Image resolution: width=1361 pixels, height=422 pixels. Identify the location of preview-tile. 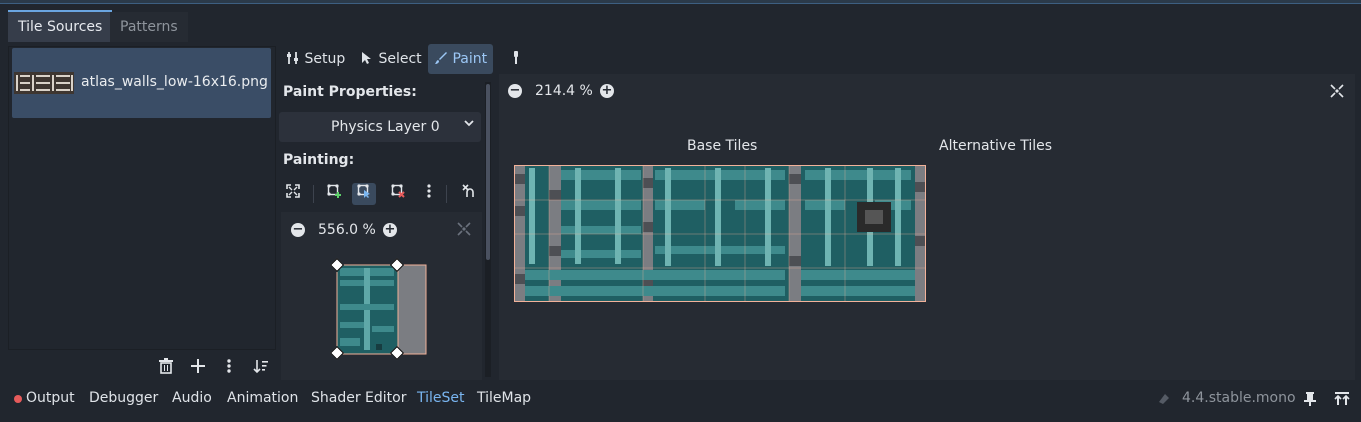
(378, 309).